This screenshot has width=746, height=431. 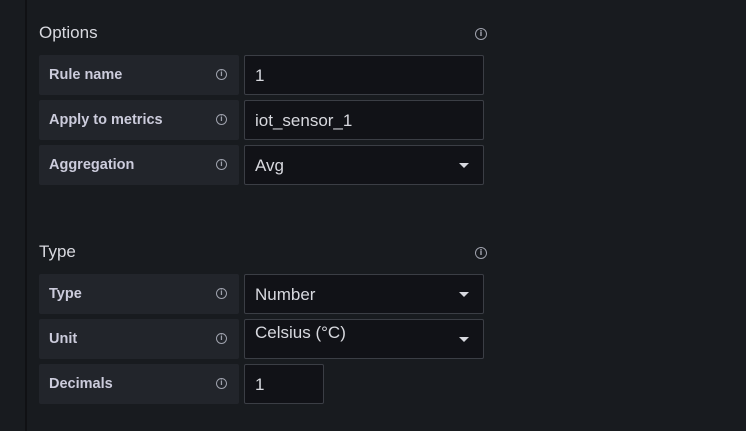 What do you see at coordinates (364, 339) in the screenshot?
I see `unit-select: Celsius (°C)` at bounding box center [364, 339].